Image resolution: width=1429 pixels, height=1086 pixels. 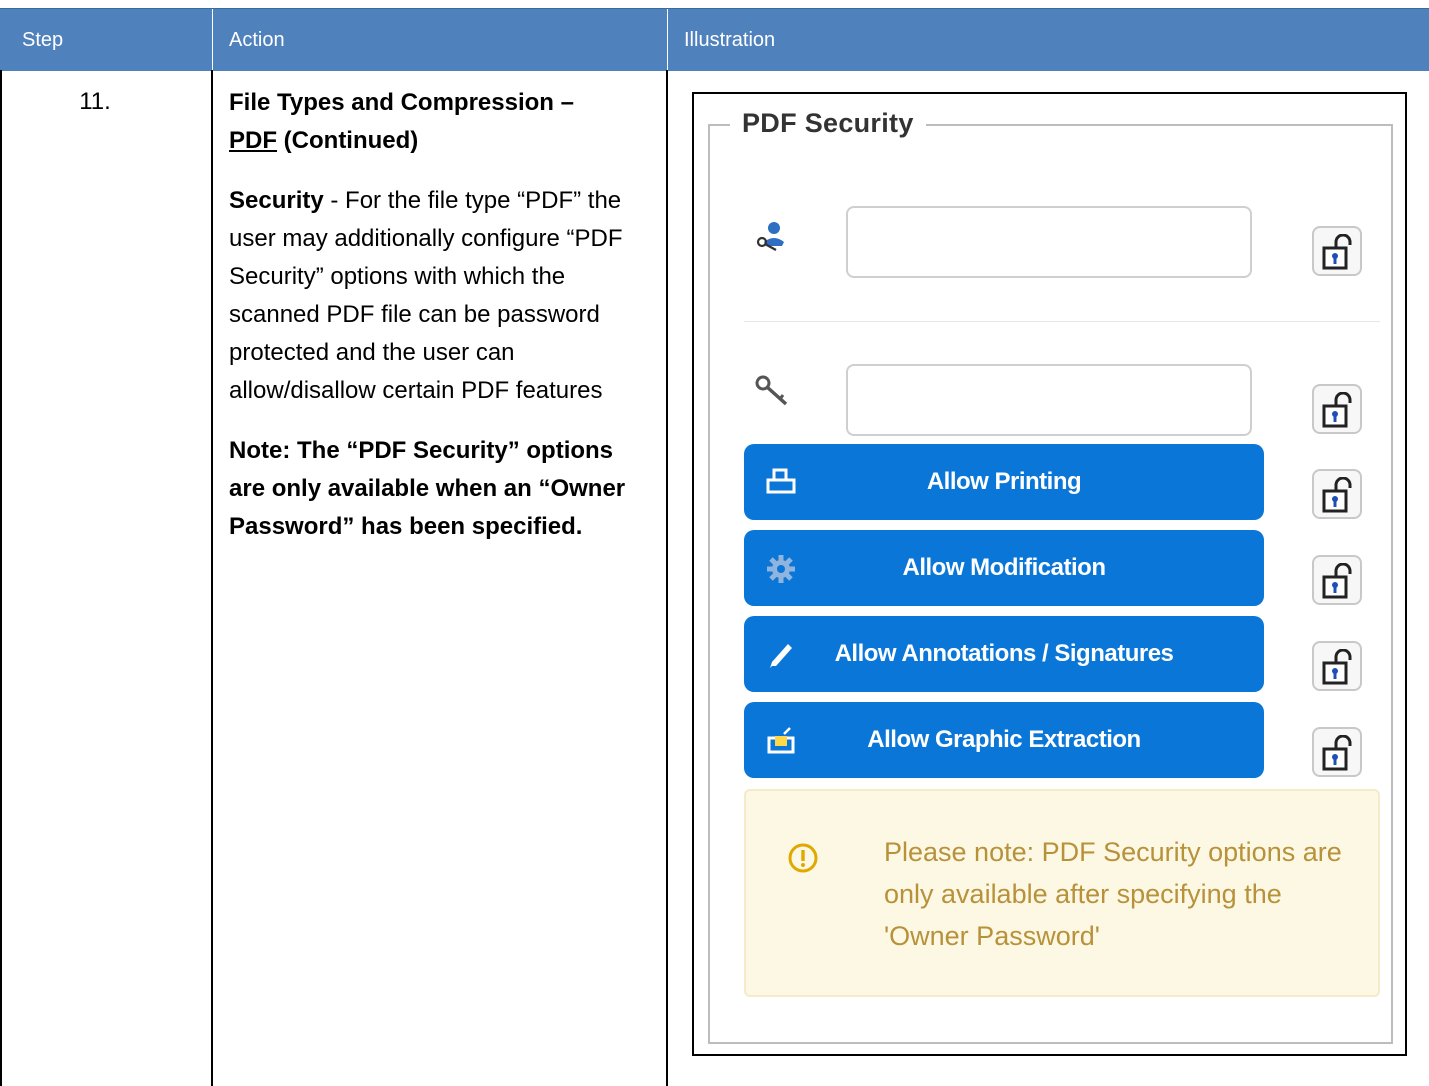 What do you see at coordinates (257, 40) in the screenshot?
I see `header-action: Action` at bounding box center [257, 40].